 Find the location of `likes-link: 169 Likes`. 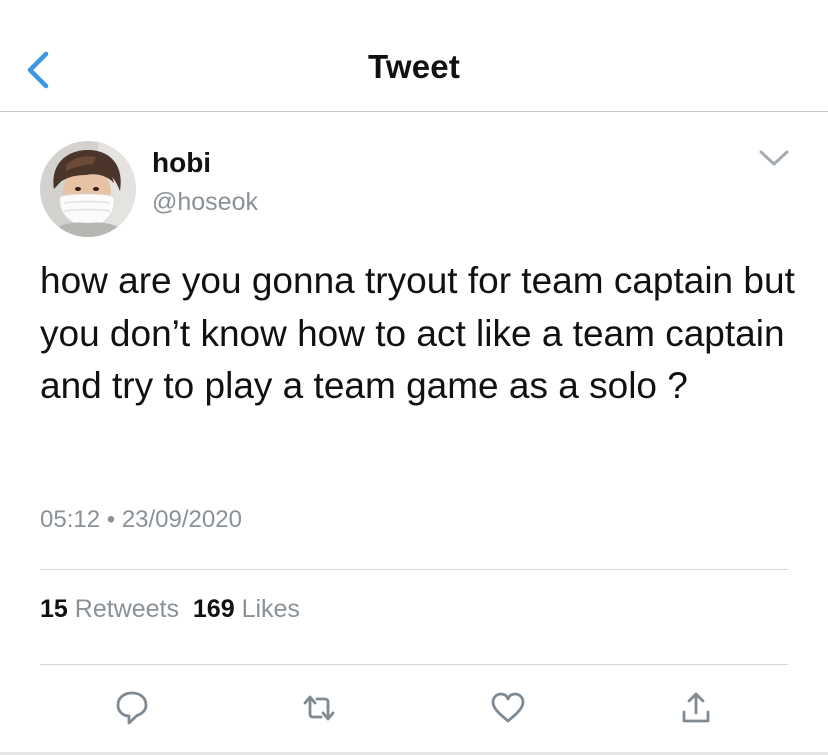

likes-link: 169 Likes is located at coordinates (246, 609).